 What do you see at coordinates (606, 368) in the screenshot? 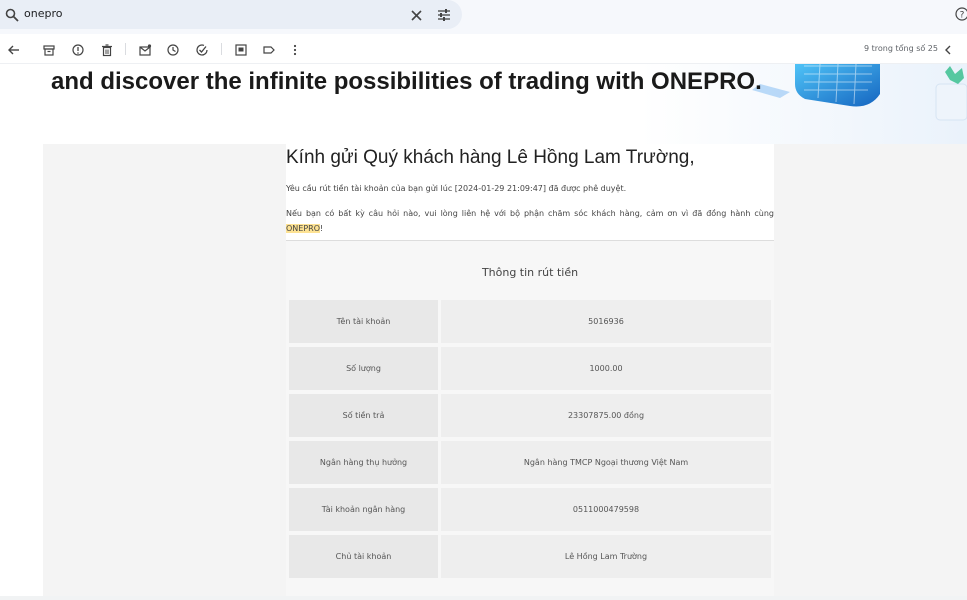
I see `row-value: 1000.00` at bounding box center [606, 368].